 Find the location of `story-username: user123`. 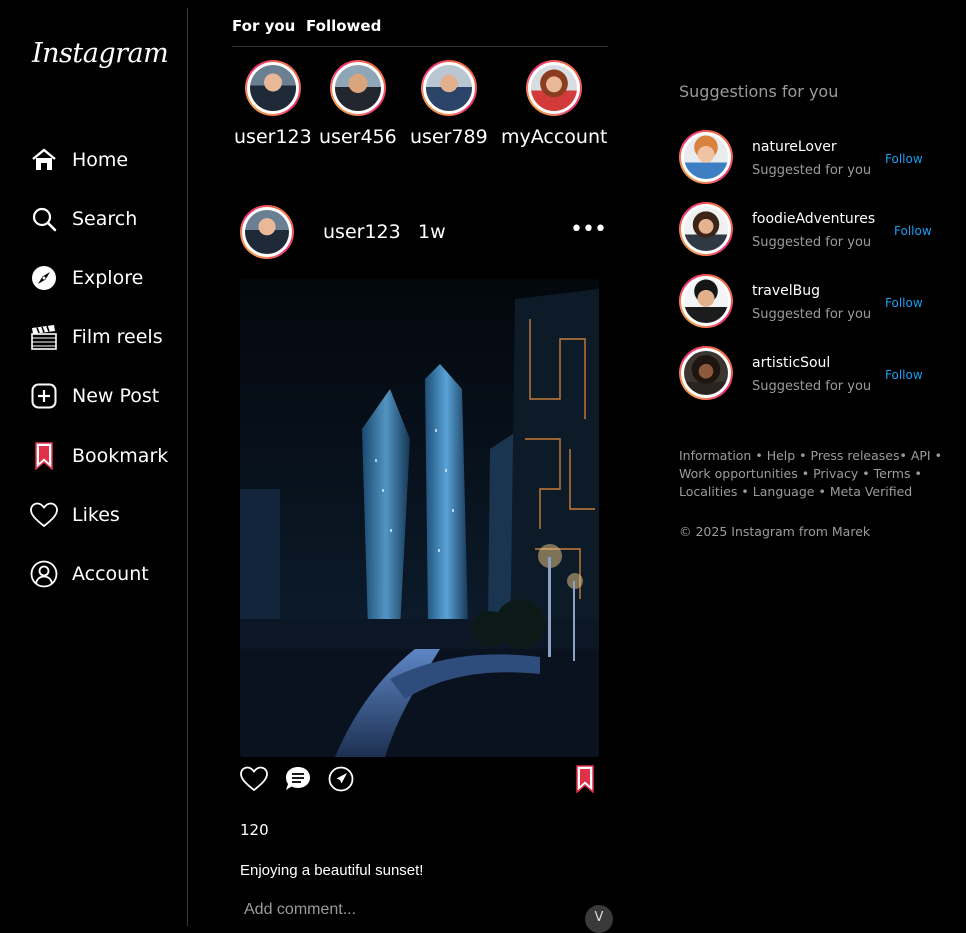

story-username: user123 is located at coordinates (273, 137).